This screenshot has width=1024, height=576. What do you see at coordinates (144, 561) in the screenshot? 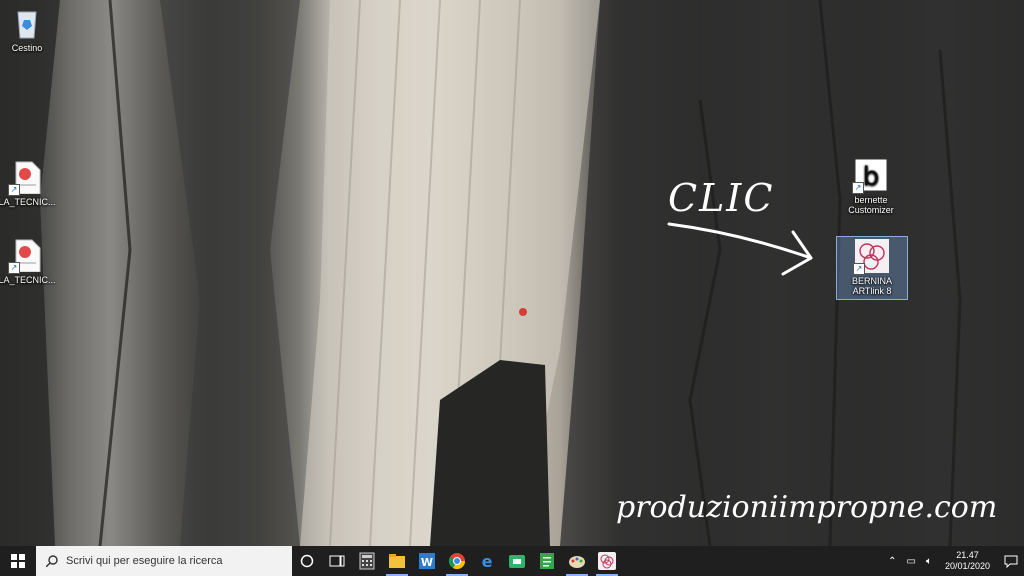
I see `search-placeholder: Scrivi qui per eseguire la ricerca` at bounding box center [144, 561].